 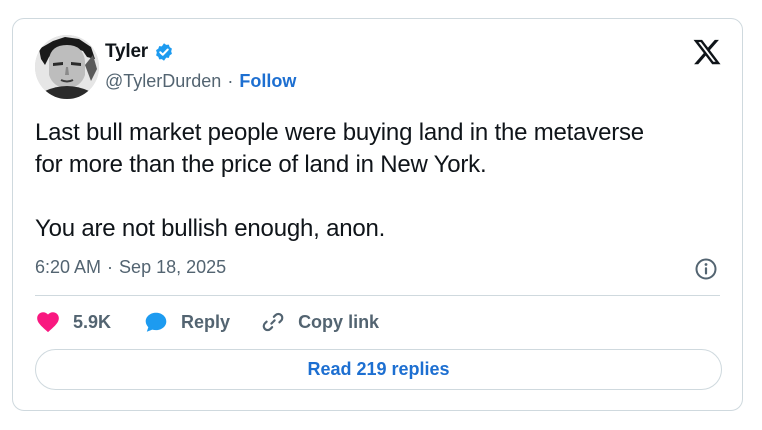 What do you see at coordinates (267, 81) in the screenshot?
I see `follow-button: Follow` at bounding box center [267, 81].